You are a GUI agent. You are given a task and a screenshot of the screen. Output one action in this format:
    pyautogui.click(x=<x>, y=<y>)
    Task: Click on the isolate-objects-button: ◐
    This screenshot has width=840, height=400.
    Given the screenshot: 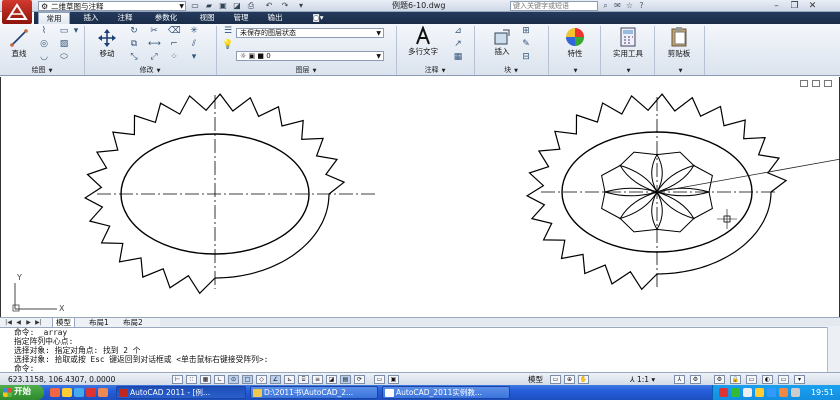 What is the action you would take?
    pyautogui.click(x=767, y=379)
    